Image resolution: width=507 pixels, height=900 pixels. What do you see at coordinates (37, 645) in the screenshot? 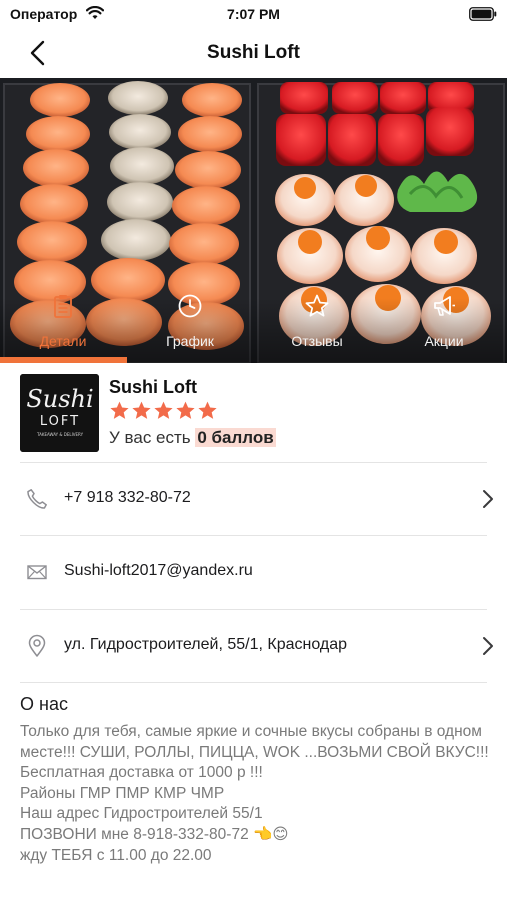
I see `location-pin-icon` at bounding box center [37, 645].